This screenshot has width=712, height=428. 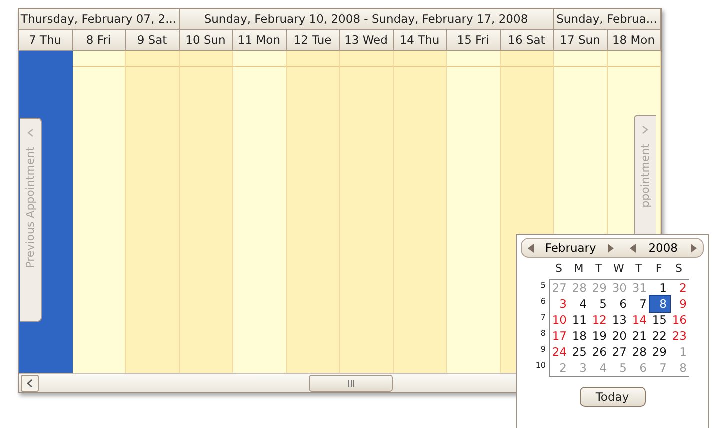 I want to click on calendar-day: 14, so click(x=640, y=320).